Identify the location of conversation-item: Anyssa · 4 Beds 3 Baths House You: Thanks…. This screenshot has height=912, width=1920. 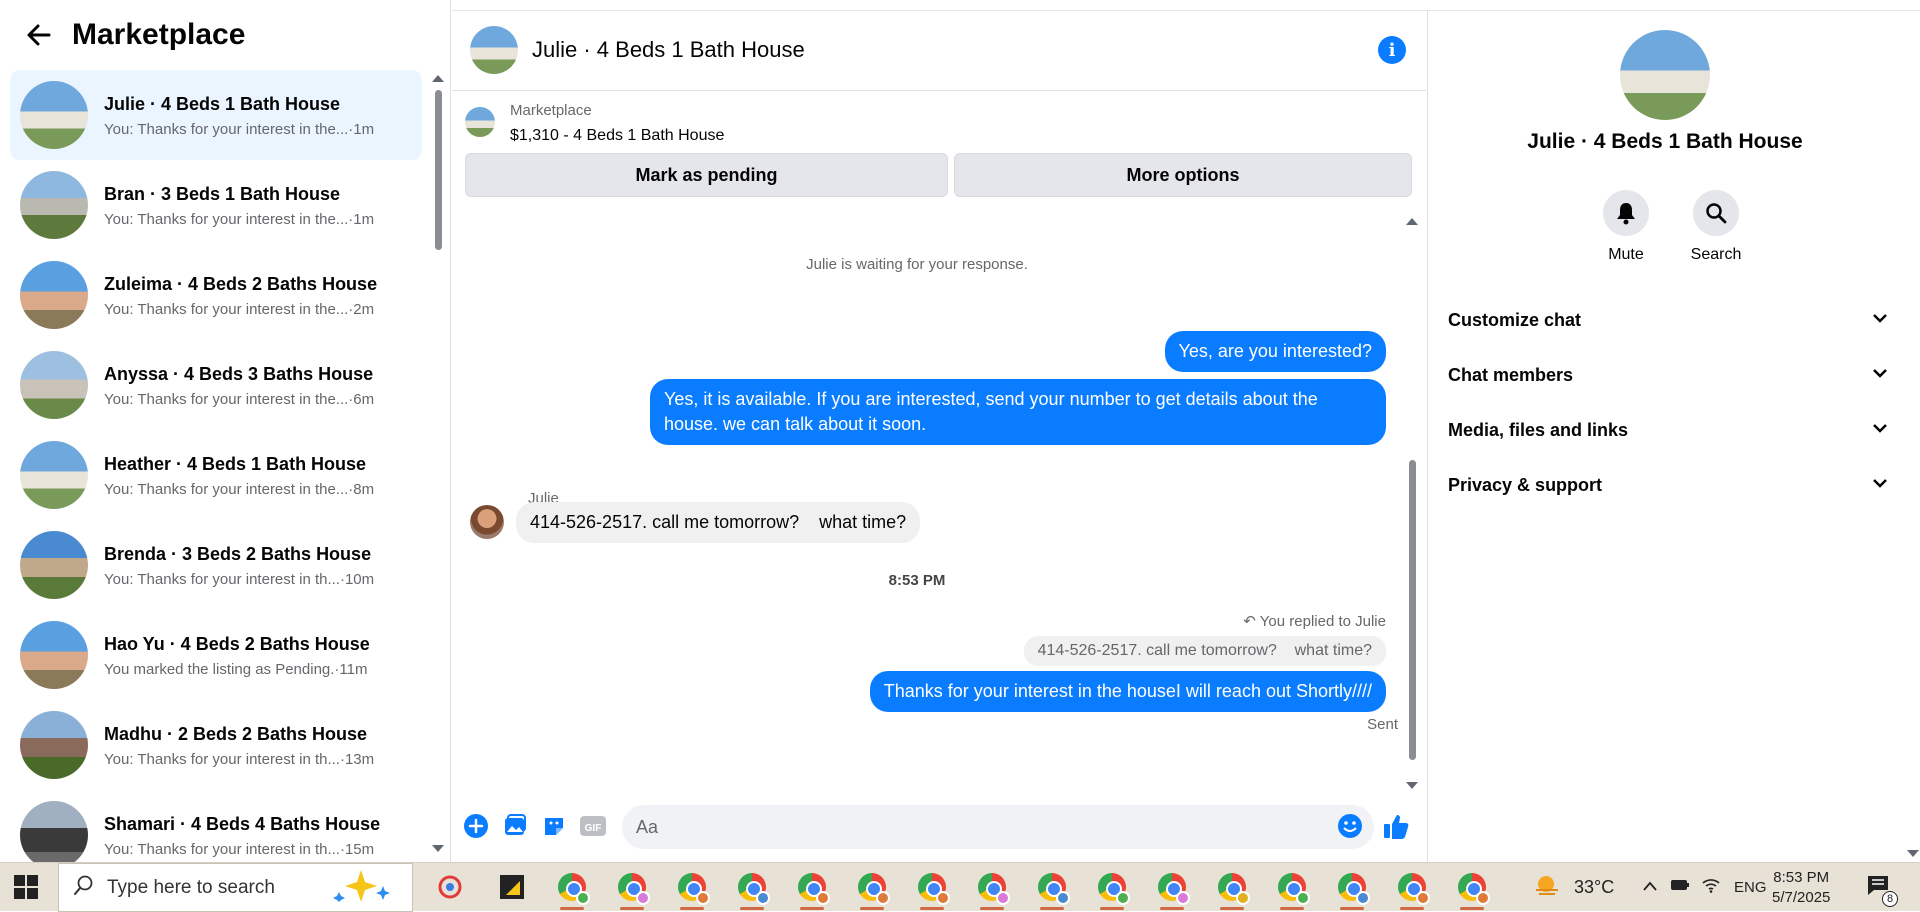
(216, 385).